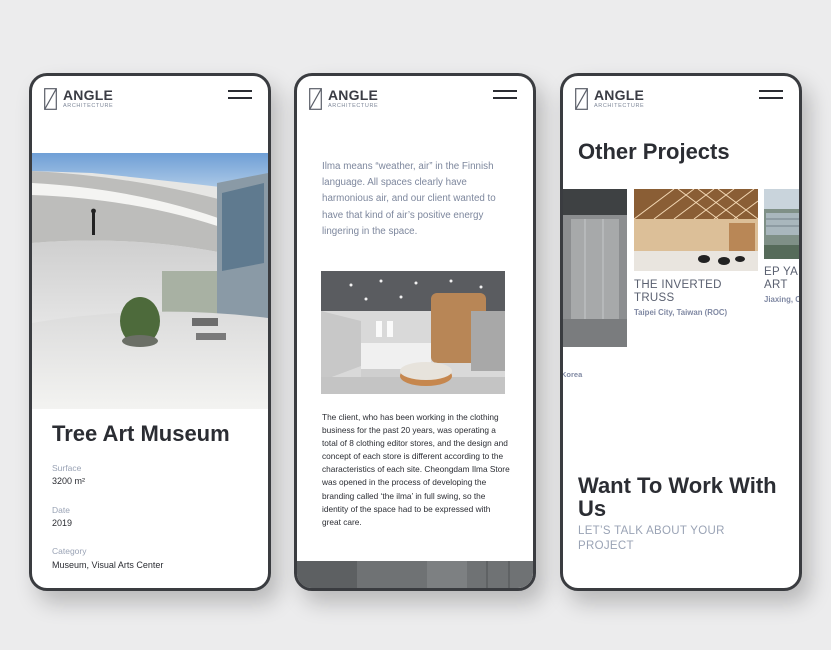  Describe the element at coordinates (67, 468) in the screenshot. I see `surface-label: Surface` at that location.